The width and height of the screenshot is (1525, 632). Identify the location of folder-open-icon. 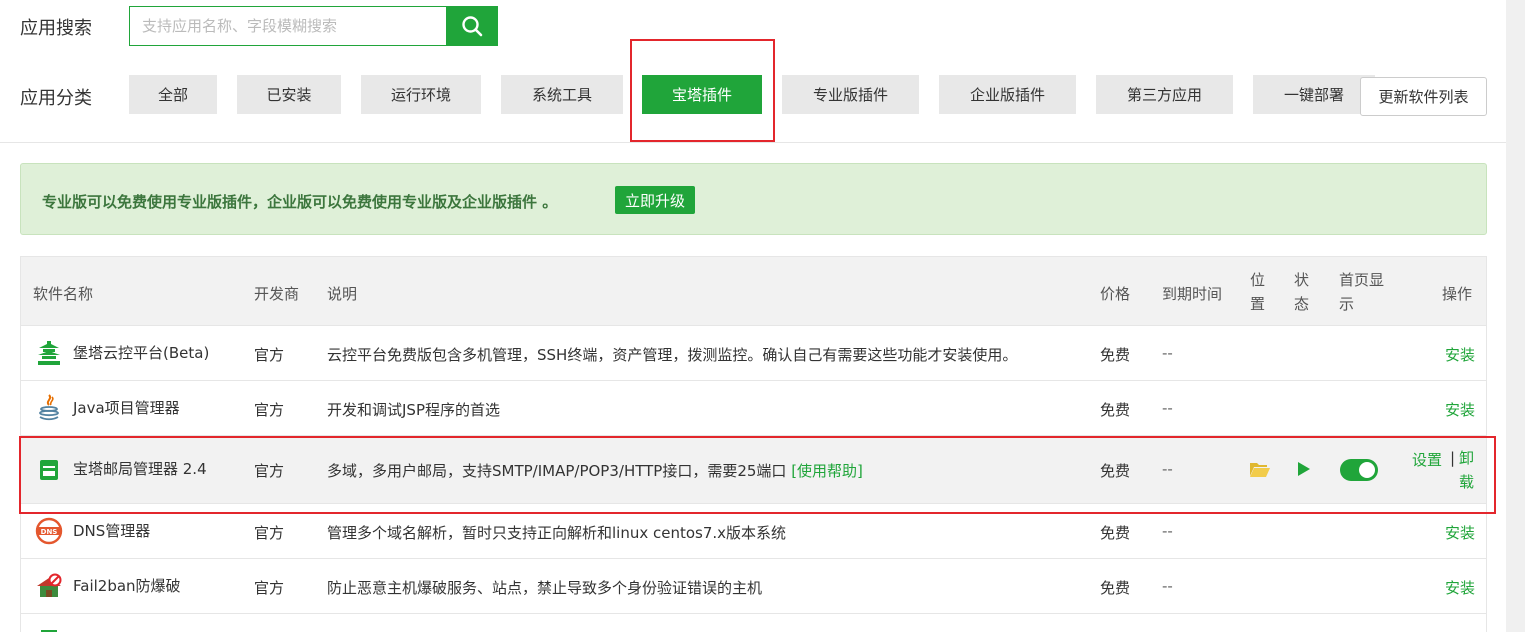
(1260, 469).